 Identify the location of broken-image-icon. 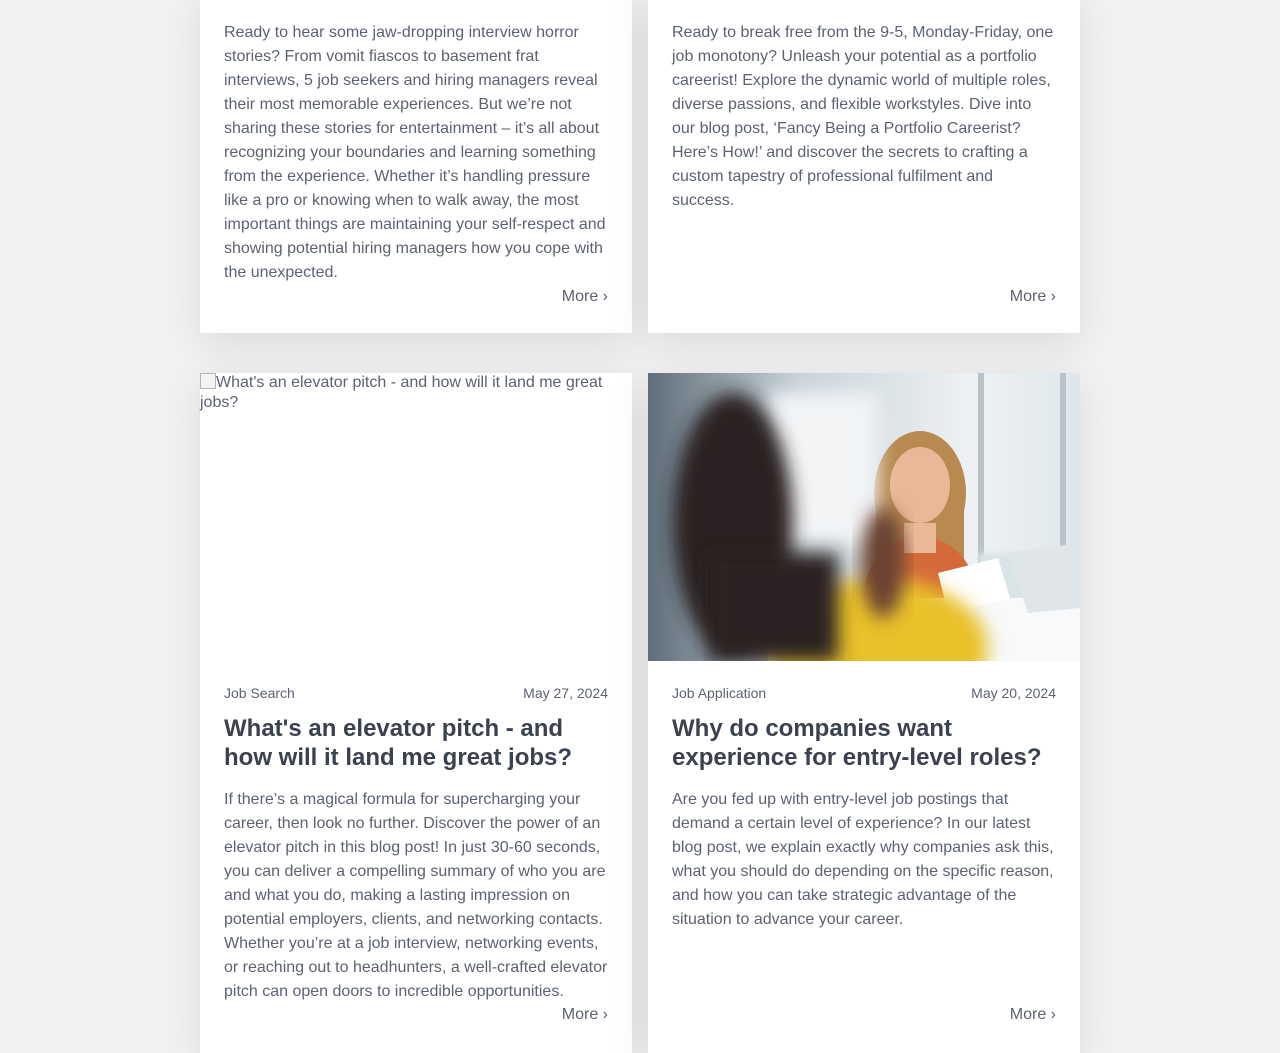
(208, 381).